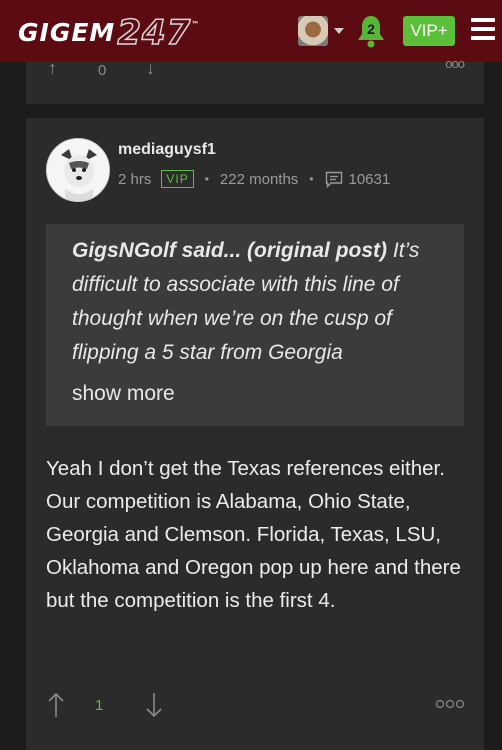 The height and width of the screenshot is (750, 502). I want to click on post-meta: 2 hrs VIP • 222 months • 10631, so click(254, 179).